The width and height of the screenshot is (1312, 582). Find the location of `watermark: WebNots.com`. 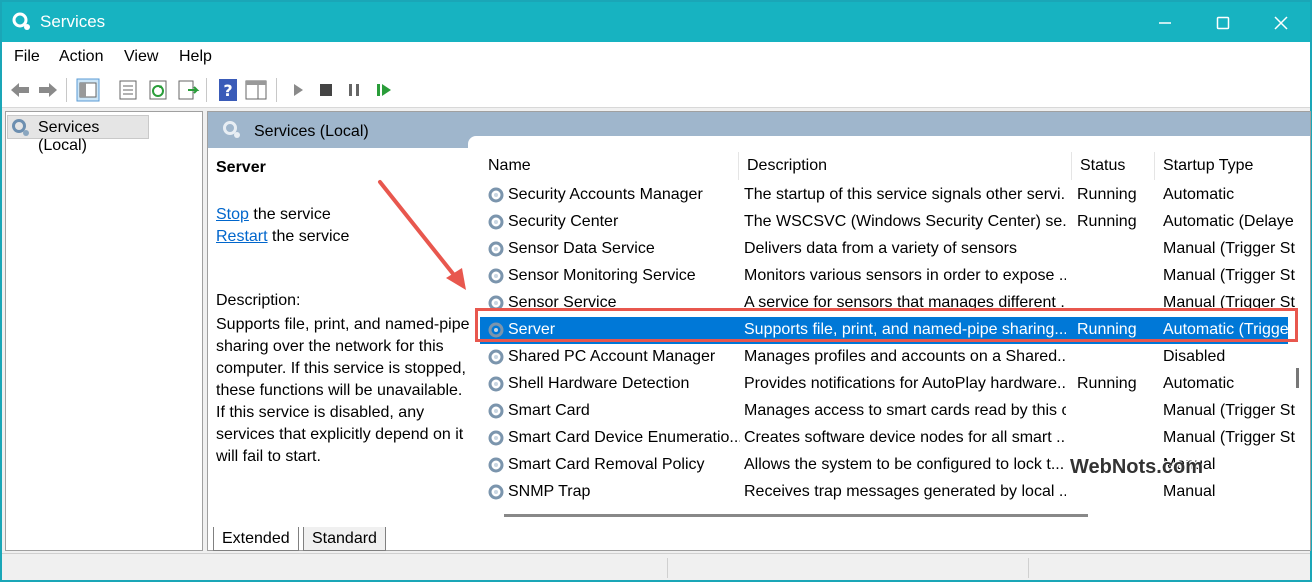

watermark: WebNots.com is located at coordinates (1136, 467).